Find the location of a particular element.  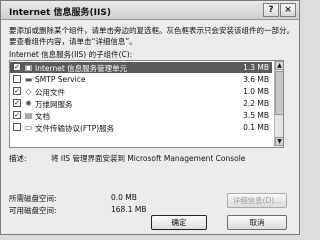

item-label: 文档 is located at coordinates (42, 116).